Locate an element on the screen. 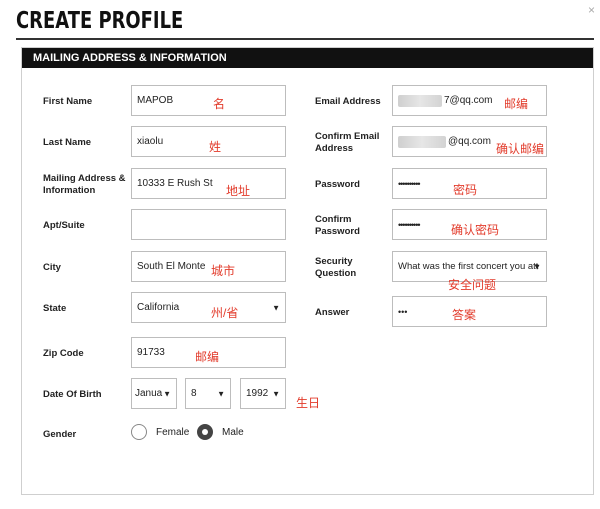 The image size is (600, 509). state-value: California is located at coordinates (158, 307).